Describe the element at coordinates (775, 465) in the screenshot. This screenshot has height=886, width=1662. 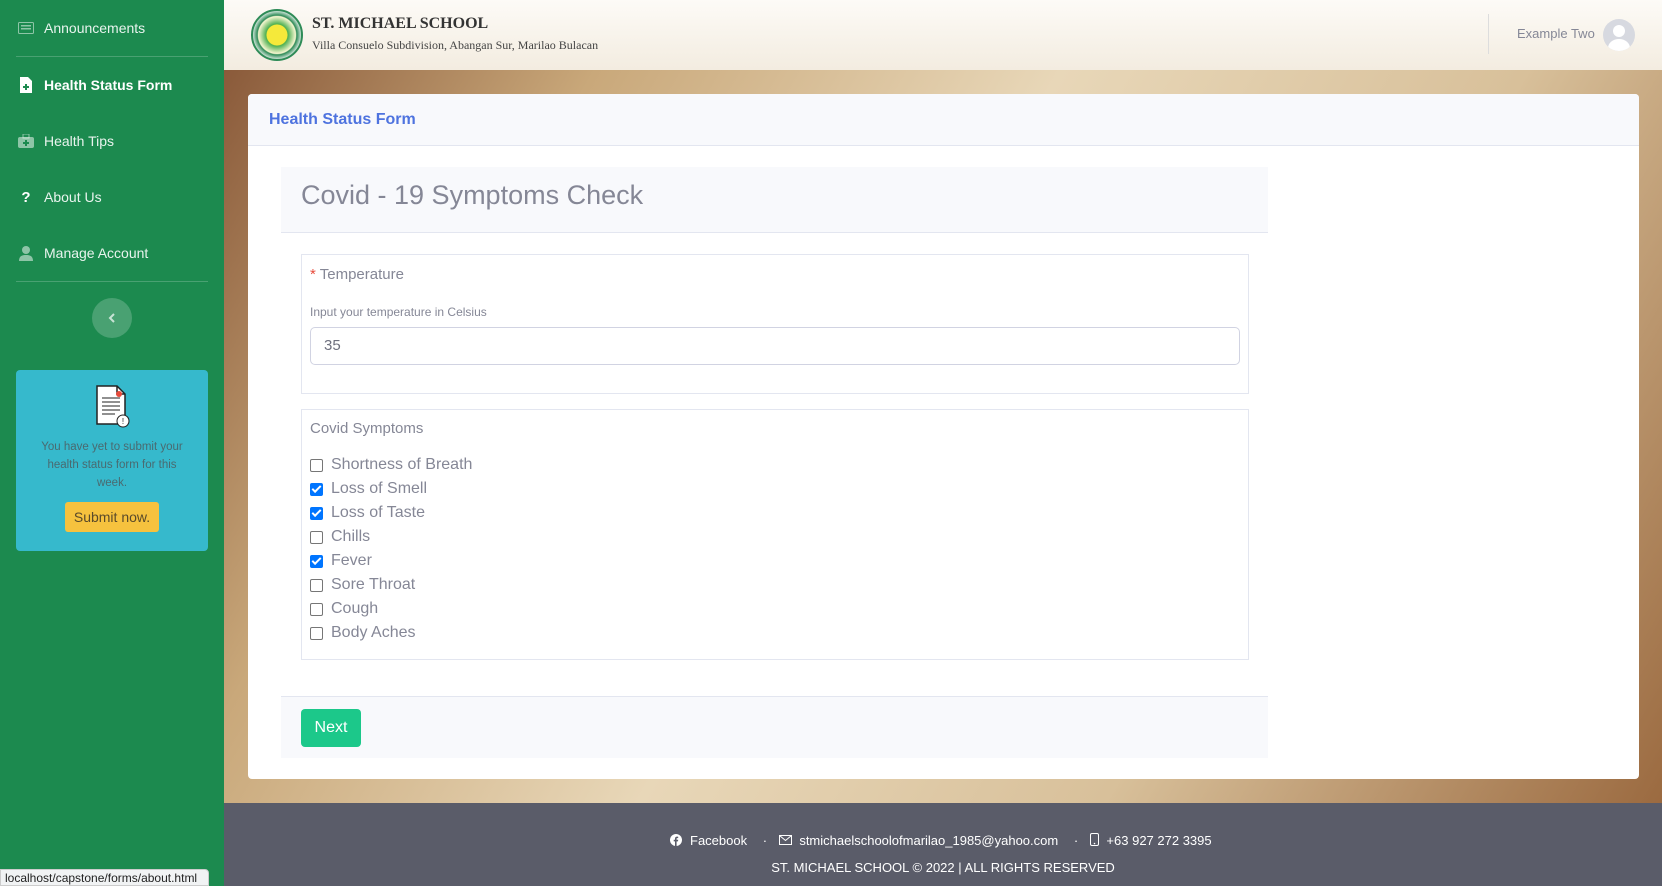
I see `symptom-option: Shortness of Breath` at that location.